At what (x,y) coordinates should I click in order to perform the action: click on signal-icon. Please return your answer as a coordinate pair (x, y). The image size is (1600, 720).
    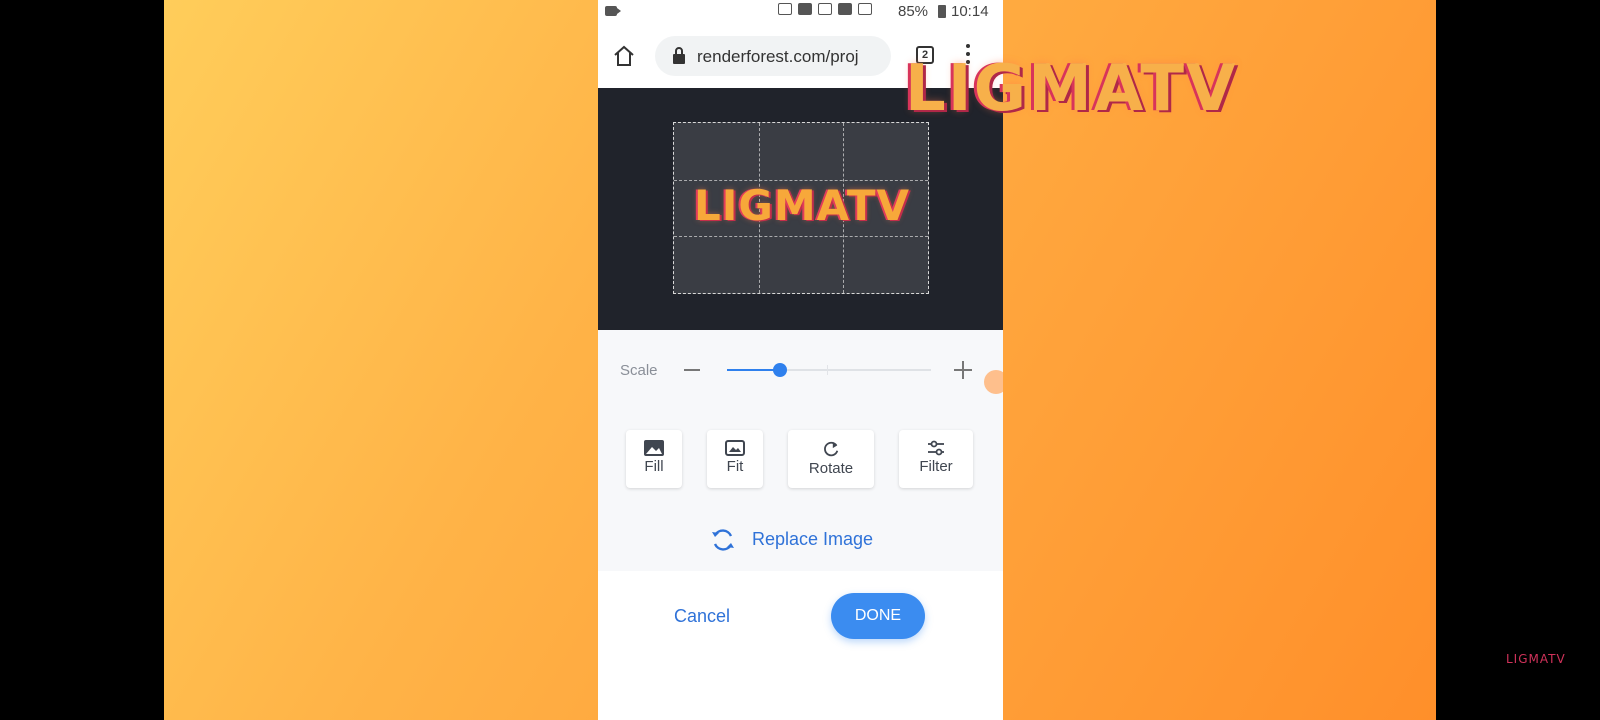
    Looking at the image, I should click on (865, 9).